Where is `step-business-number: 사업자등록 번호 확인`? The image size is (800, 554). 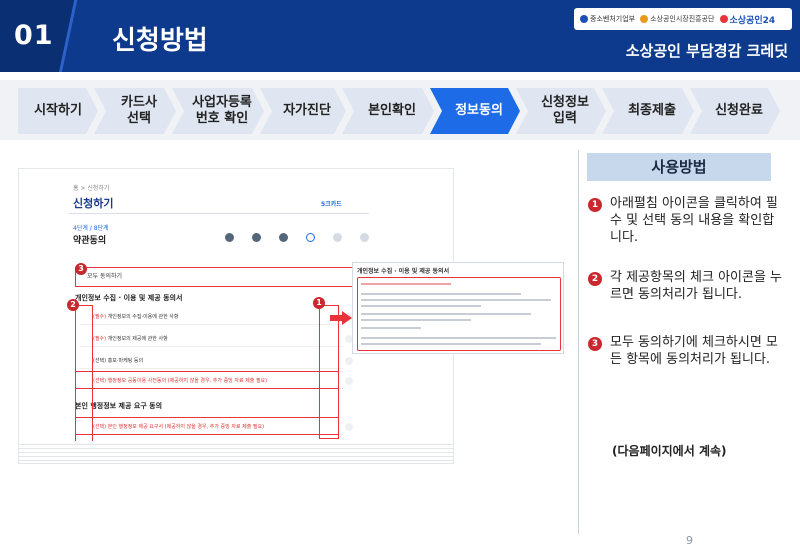
step-business-number: 사업자등록 번호 확인 is located at coordinates (218, 111).